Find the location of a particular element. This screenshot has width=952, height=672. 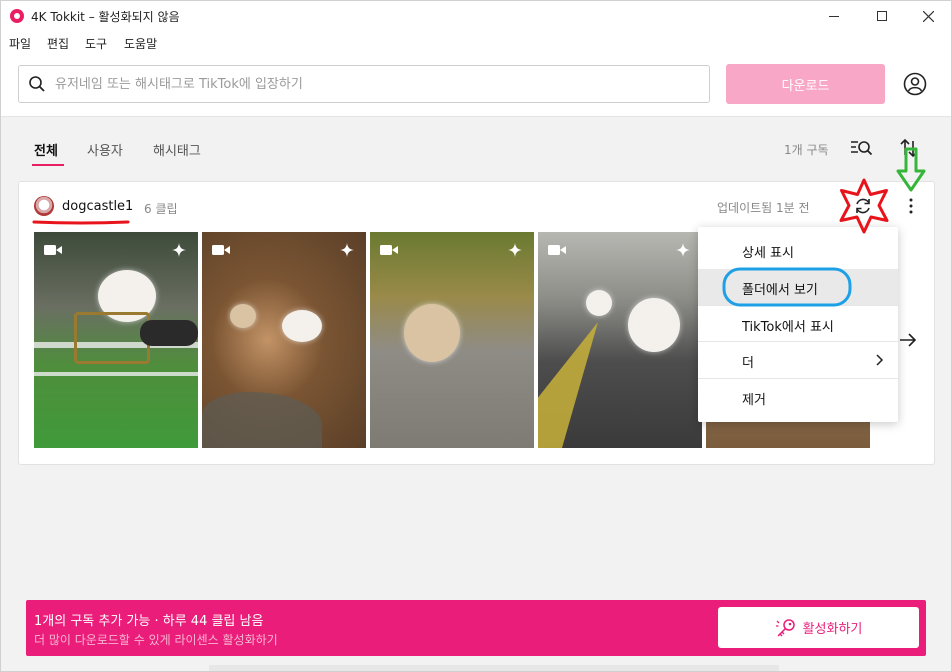

window-title: 4K Tokkit – 활성화되지 않음 is located at coordinates (105, 17).